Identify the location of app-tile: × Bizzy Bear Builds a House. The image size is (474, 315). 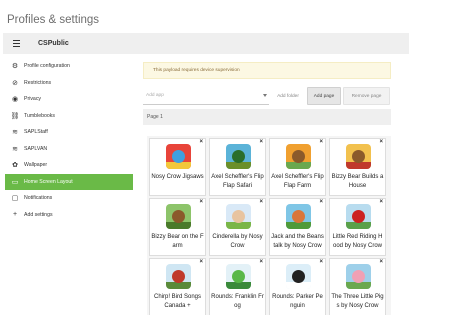
(357, 167).